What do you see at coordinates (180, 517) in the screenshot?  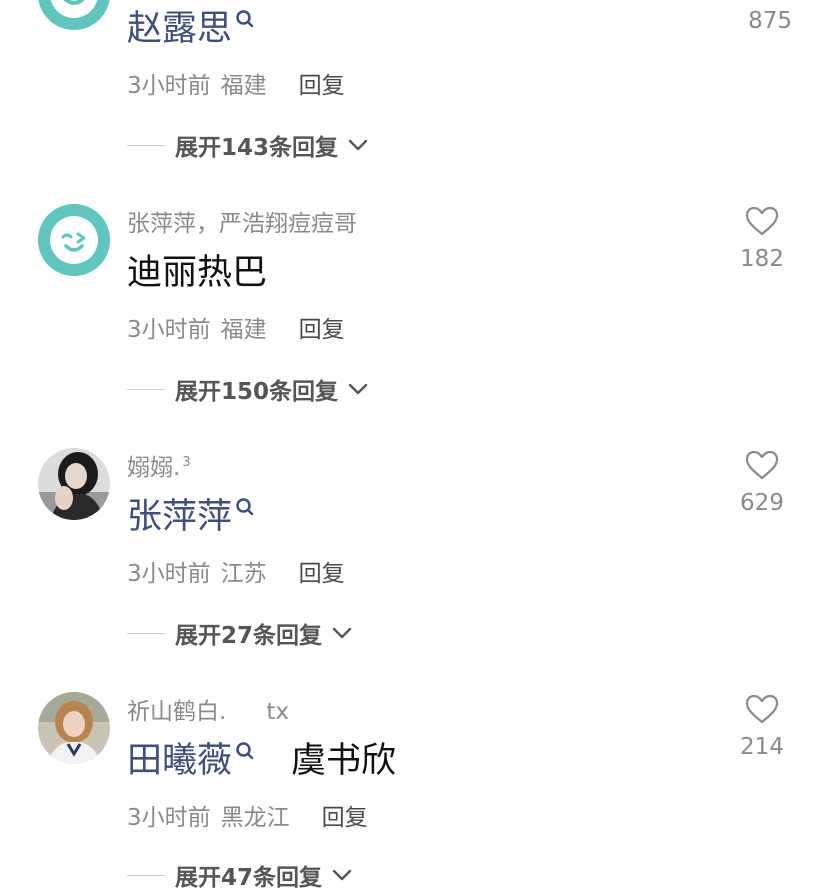 I see `mention-name: 张萍萍` at bounding box center [180, 517].